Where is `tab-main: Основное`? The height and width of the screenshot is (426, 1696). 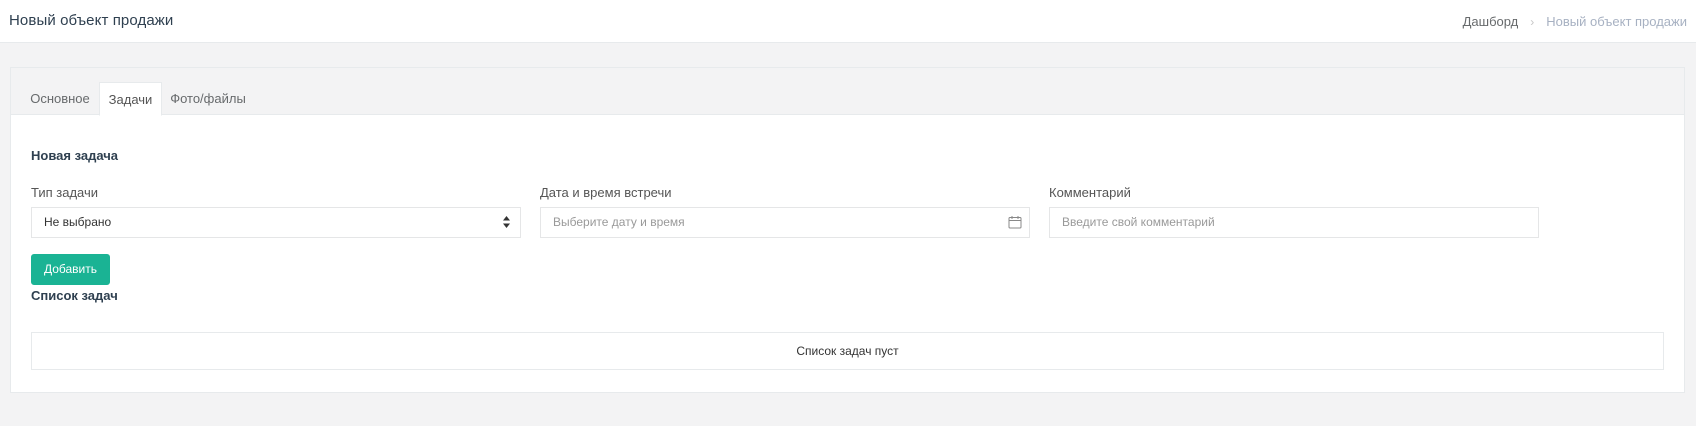
tab-main: Основное is located at coordinates (60, 99).